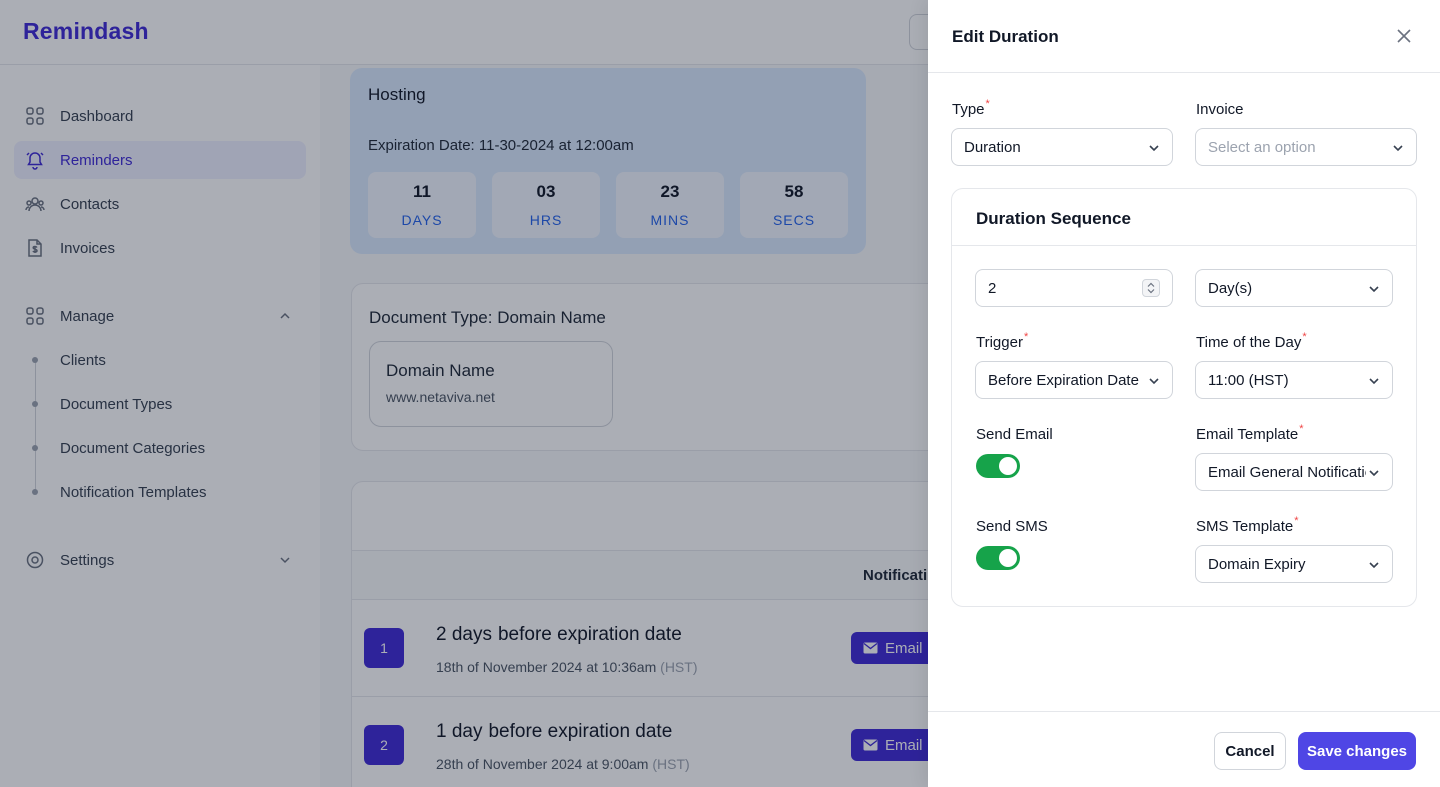  What do you see at coordinates (1257, 564) in the screenshot?
I see `sms-template-value: Domain Expiry` at bounding box center [1257, 564].